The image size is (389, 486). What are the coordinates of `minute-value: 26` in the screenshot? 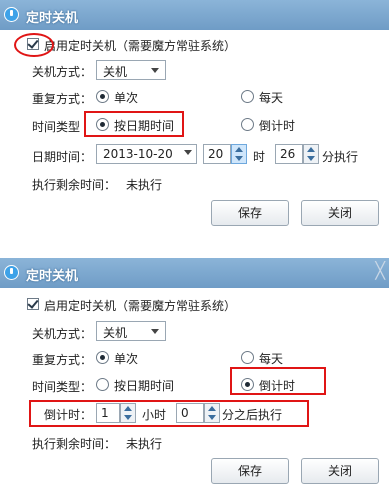 It's located at (288, 154).